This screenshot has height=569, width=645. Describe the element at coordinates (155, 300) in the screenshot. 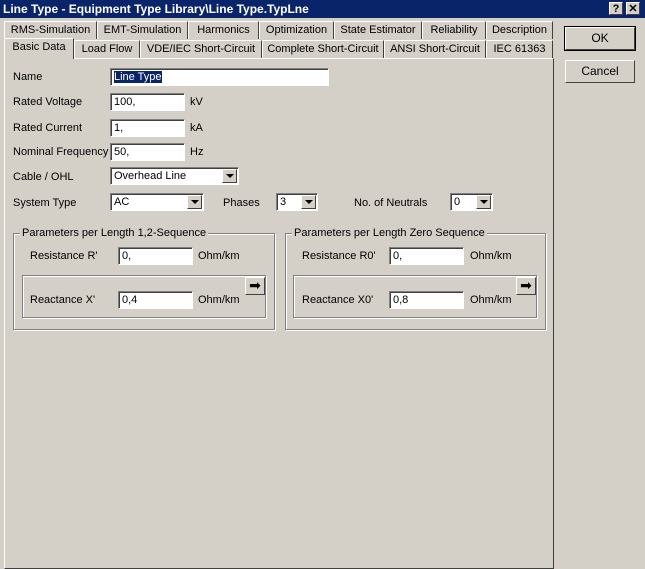

I see `reactance-x-input: 0,4` at that location.